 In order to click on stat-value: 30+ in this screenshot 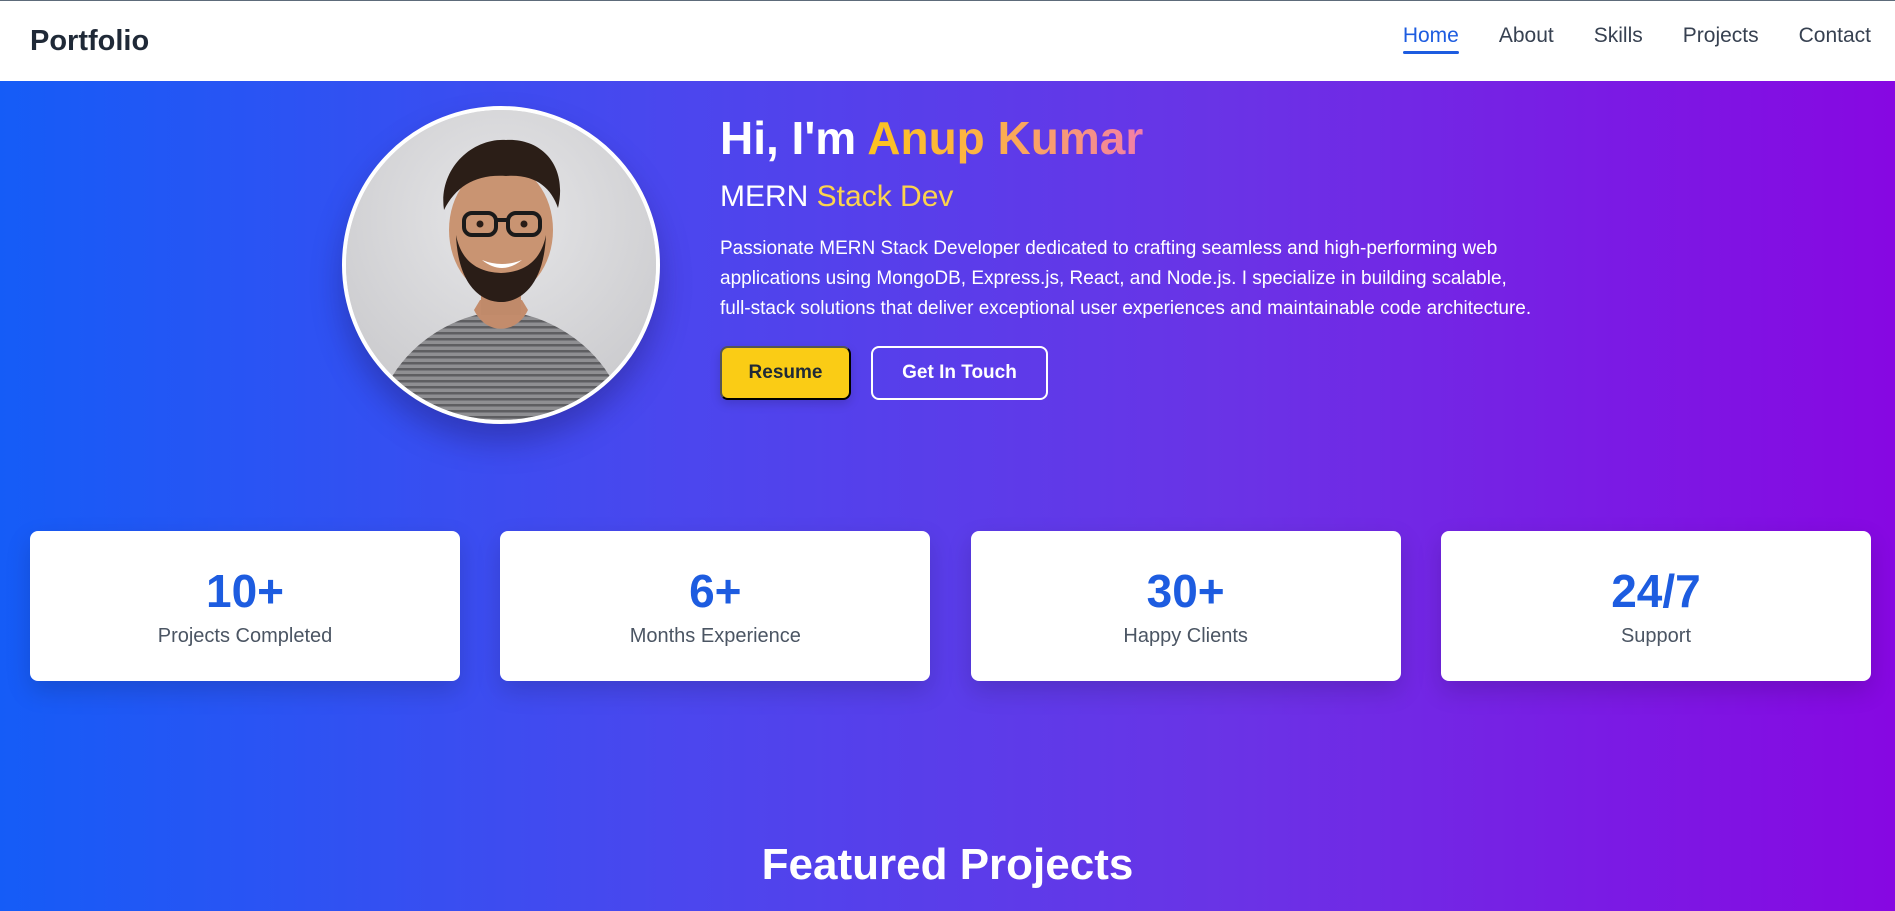, I will do `click(1185, 590)`.